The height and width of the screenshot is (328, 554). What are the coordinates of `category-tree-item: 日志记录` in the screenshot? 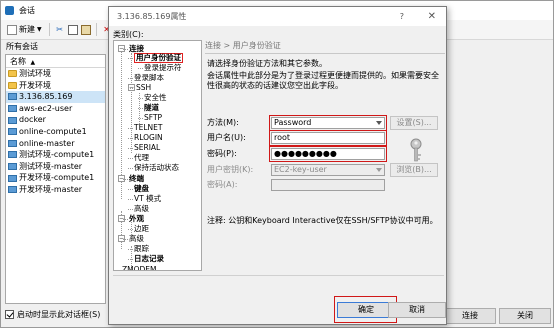 It's located at (149, 259).